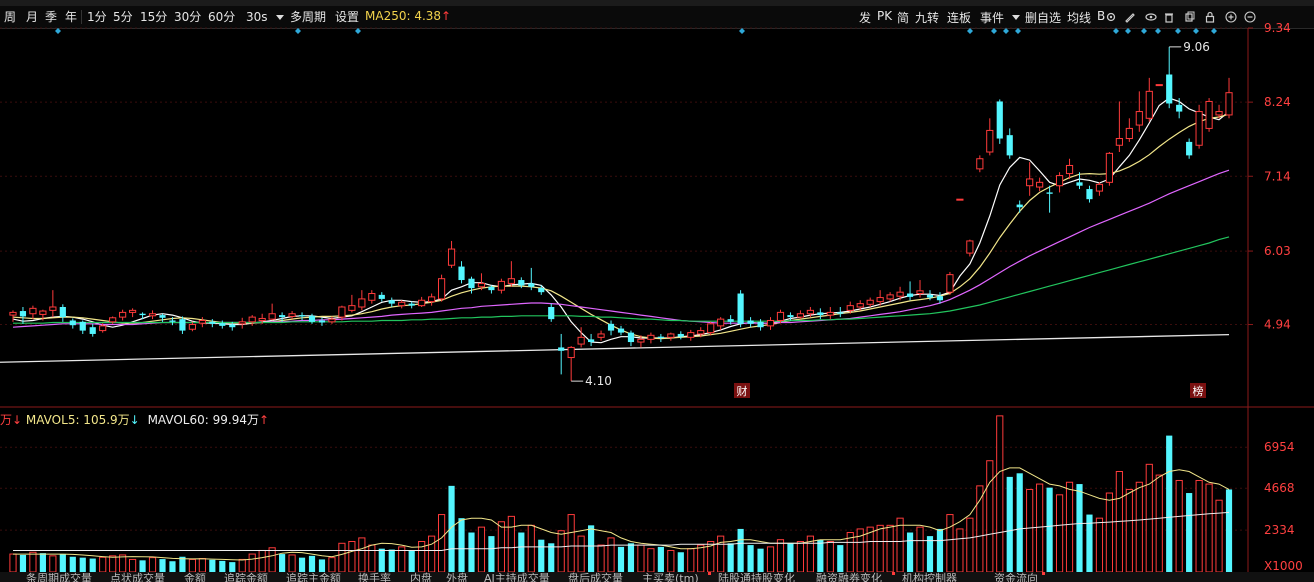 Image resolution: width=1314 pixels, height=582 pixels. Describe the element at coordinates (595, 577) in the screenshot. I see `indicator-tab: 盘后成交量` at that location.